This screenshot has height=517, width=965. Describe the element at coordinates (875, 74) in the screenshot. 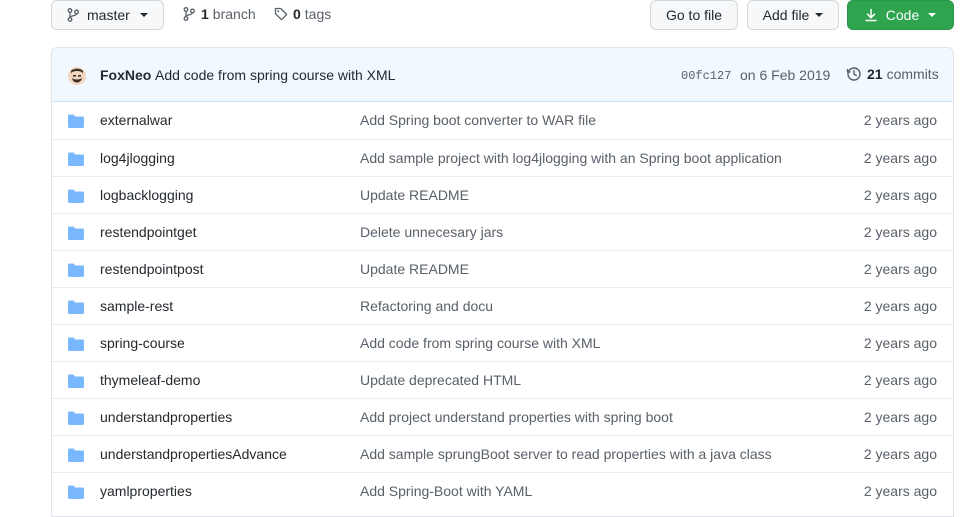

I see `commit-count: 21` at that location.